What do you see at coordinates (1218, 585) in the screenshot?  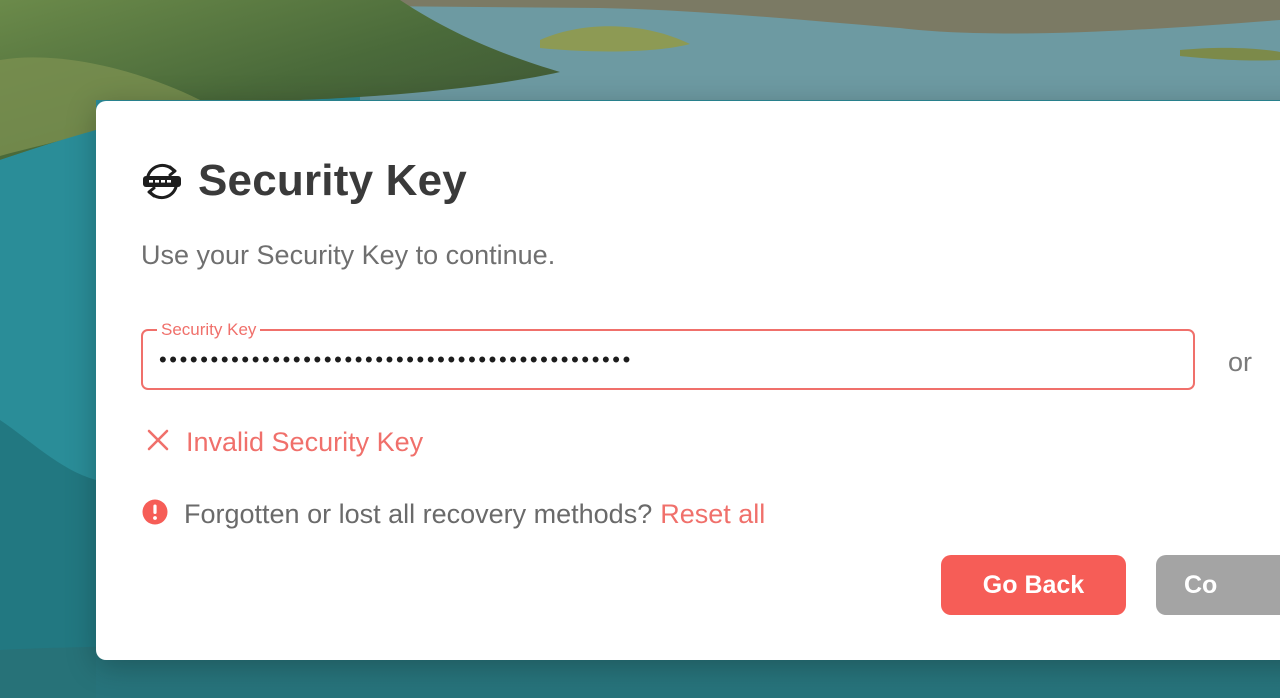 I see `continue-button: Co` at bounding box center [1218, 585].